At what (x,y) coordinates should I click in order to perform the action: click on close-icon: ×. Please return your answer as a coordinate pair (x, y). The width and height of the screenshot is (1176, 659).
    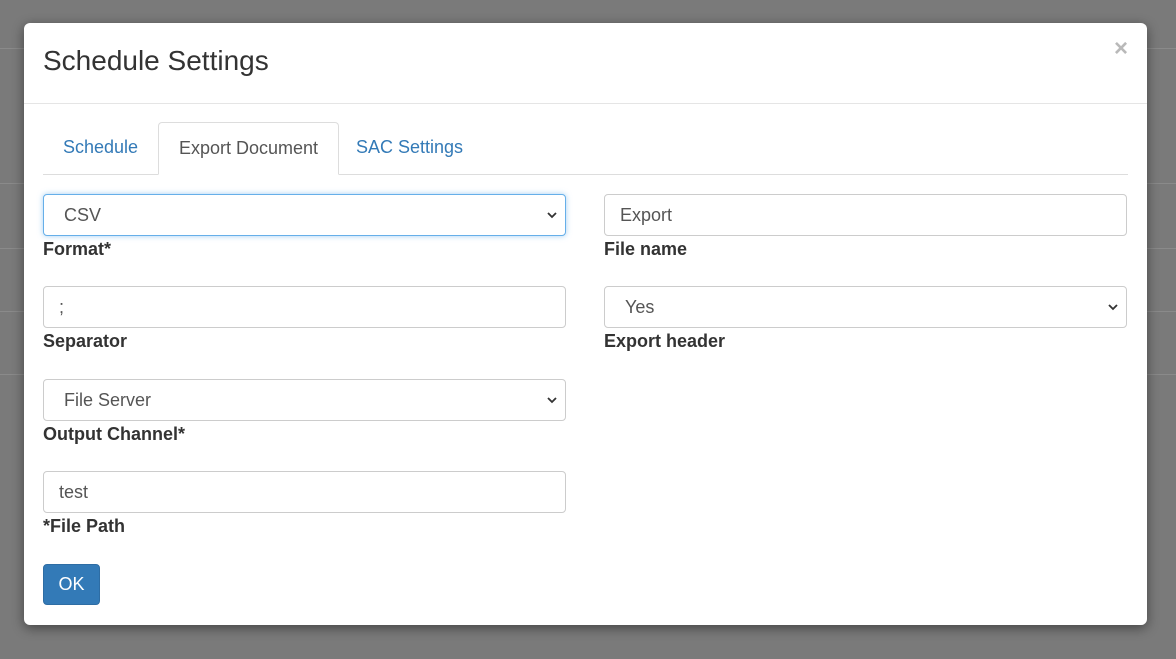
    Looking at the image, I should click on (1121, 49).